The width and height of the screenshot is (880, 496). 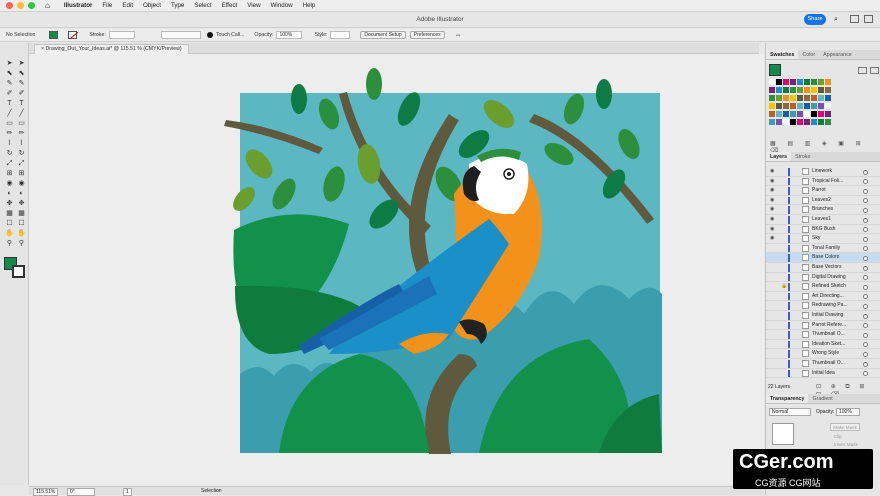 I want to click on alt-eyedropper-tool-icon: ✥, so click(x=21, y=203).